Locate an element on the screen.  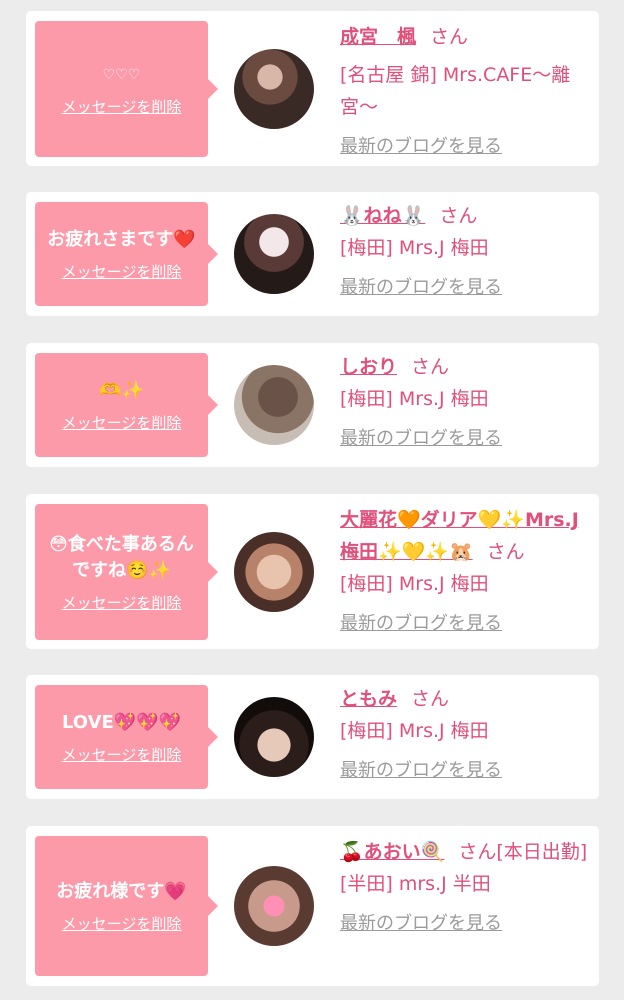
shop-name: [名古屋 錦] Mrs.CAFE〜離宮〜 is located at coordinates (455, 91).